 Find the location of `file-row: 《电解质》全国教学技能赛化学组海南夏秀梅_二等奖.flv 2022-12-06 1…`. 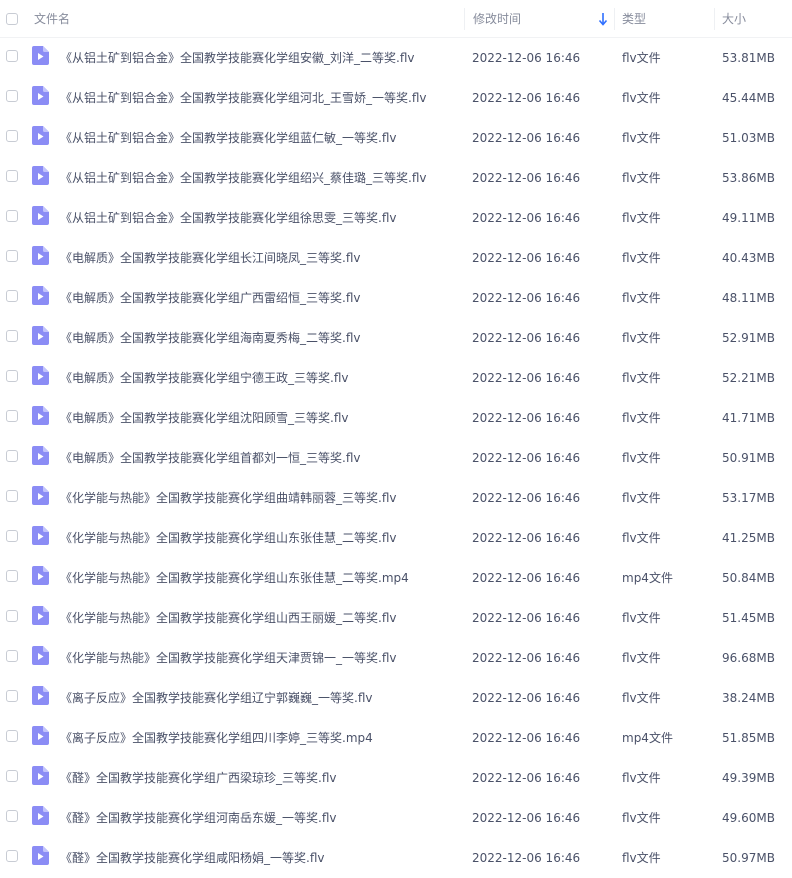

file-row: 《电解质》全国教学技能赛化学组海南夏秀梅_二等奖.flv 2022-12-06 1… is located at coordinates (396, 338).